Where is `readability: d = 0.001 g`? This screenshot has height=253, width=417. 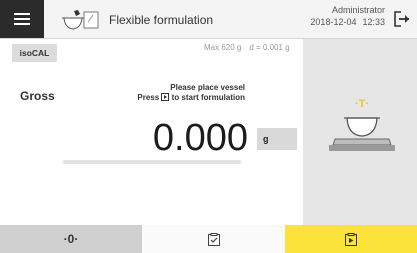
readability: d = 0.001 g is located at coordinates (269, 47).